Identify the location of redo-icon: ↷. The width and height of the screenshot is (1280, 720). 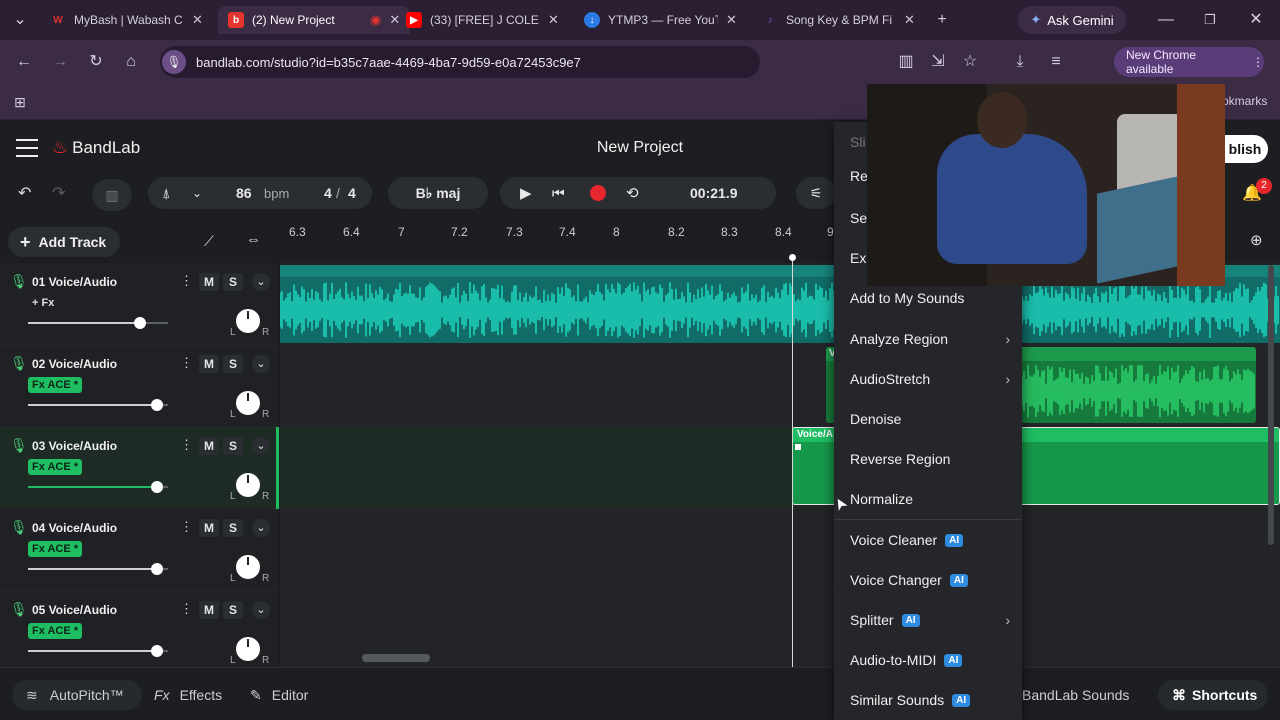
(58, 193).